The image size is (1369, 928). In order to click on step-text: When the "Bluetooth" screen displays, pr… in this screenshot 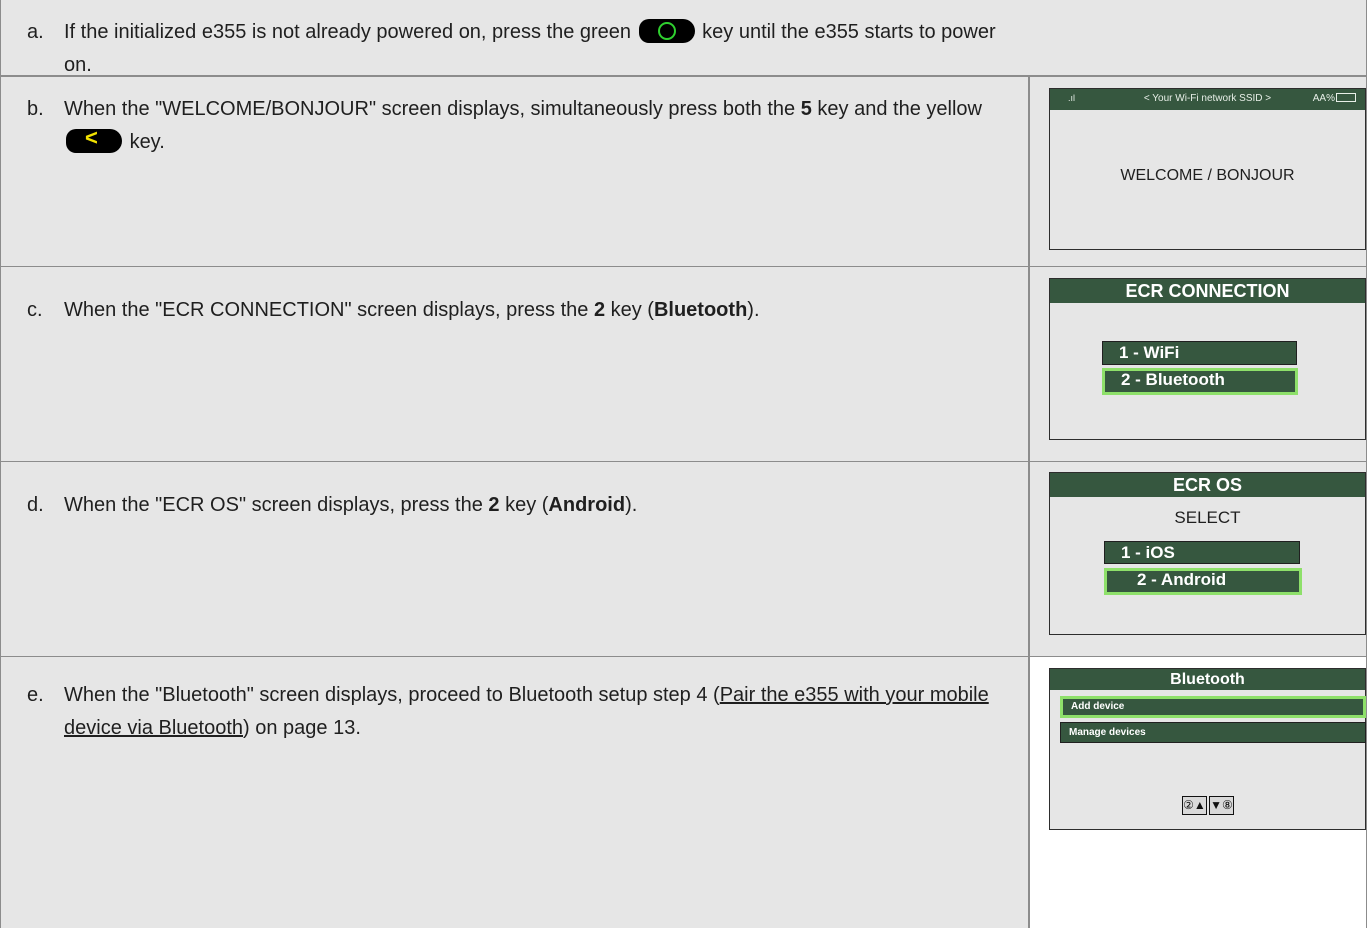, I will do `click(392, 695)`.